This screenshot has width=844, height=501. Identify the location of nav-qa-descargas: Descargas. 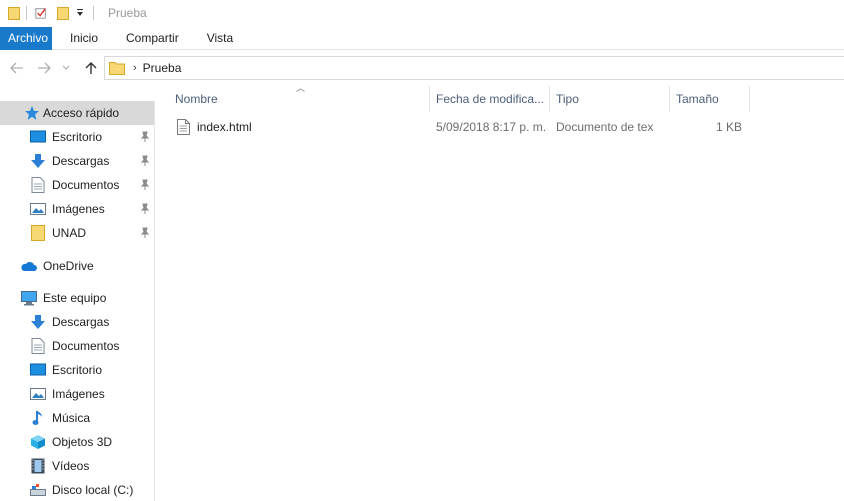
(77, 161).